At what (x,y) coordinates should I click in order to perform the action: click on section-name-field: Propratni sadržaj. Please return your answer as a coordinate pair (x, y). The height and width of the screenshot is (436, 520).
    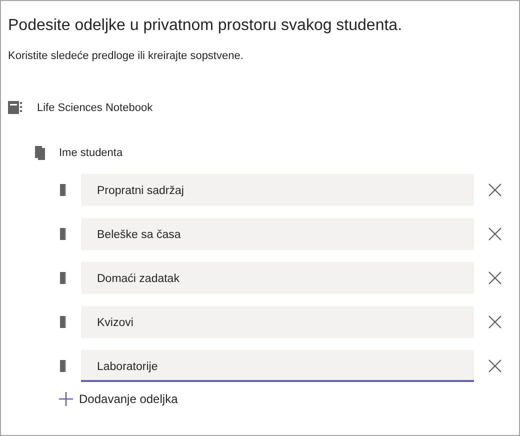
    Looking at the image, I should click on (277, 190).